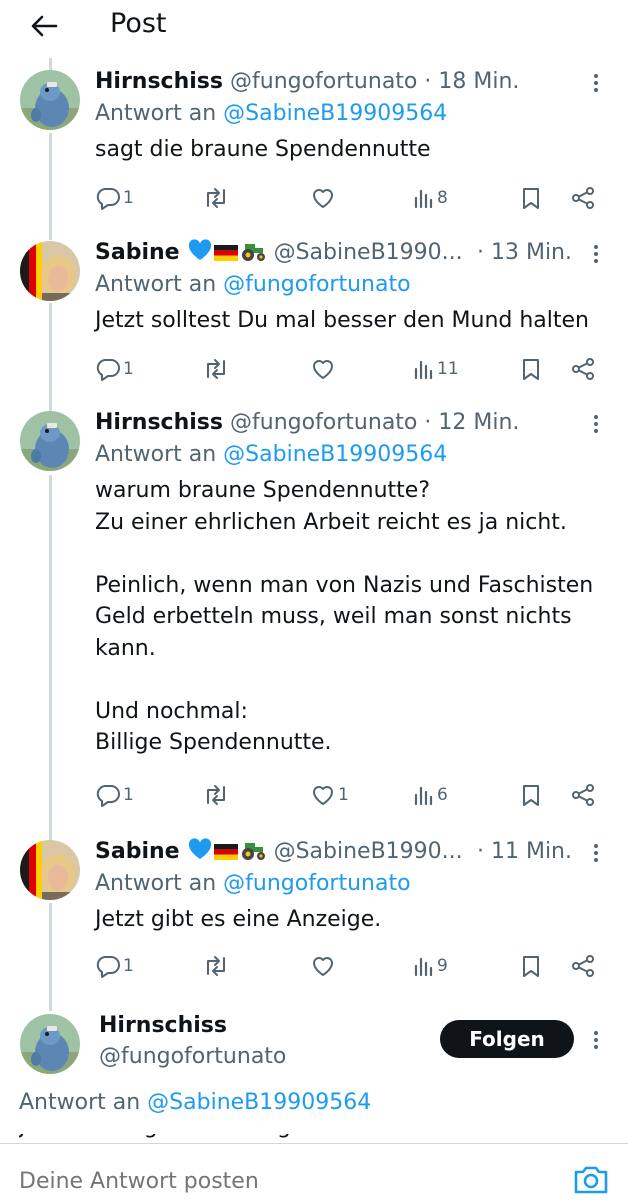 Image resolution: width=628 pixels, height=1200 pixels. I want to click on tweet-text: Jetzt gibt es eine Anzeige., so click(238, 919).